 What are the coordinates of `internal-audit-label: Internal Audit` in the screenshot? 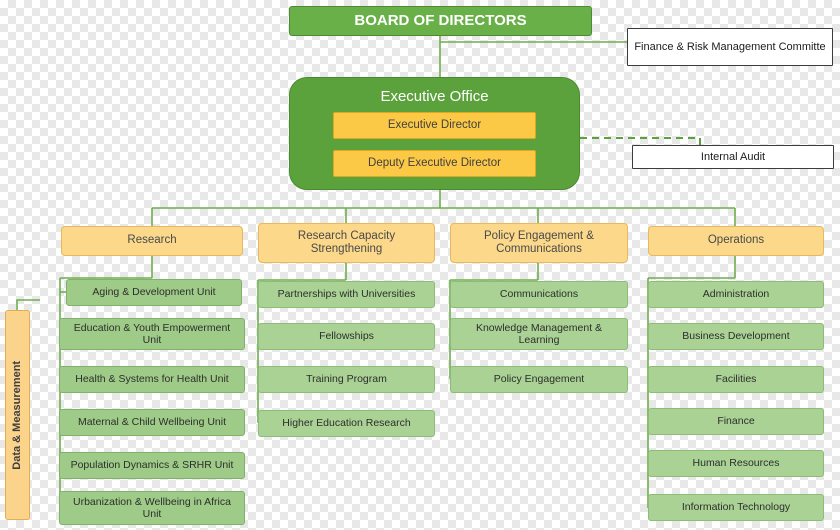 It's located at (733, 156).